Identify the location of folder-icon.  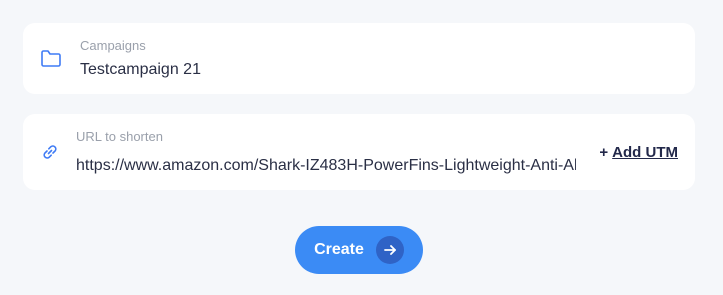
(51, 58).